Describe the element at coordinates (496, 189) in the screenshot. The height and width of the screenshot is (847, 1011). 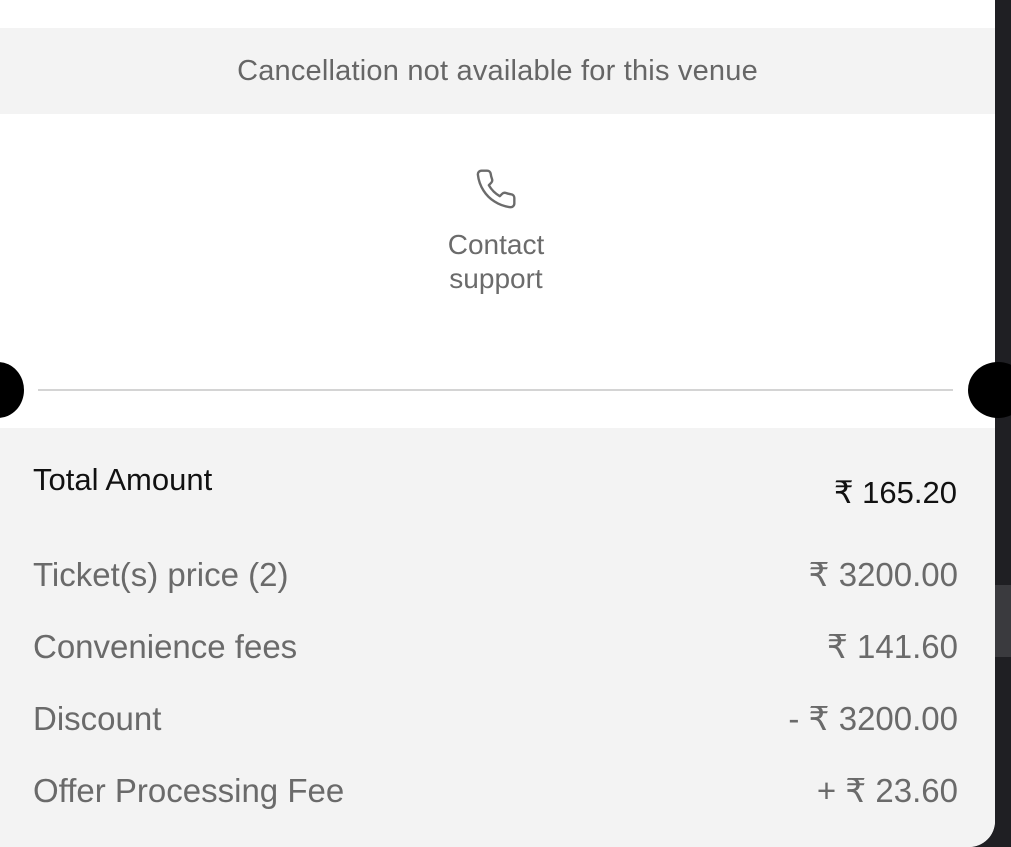
I see `phone-icon` at that location.